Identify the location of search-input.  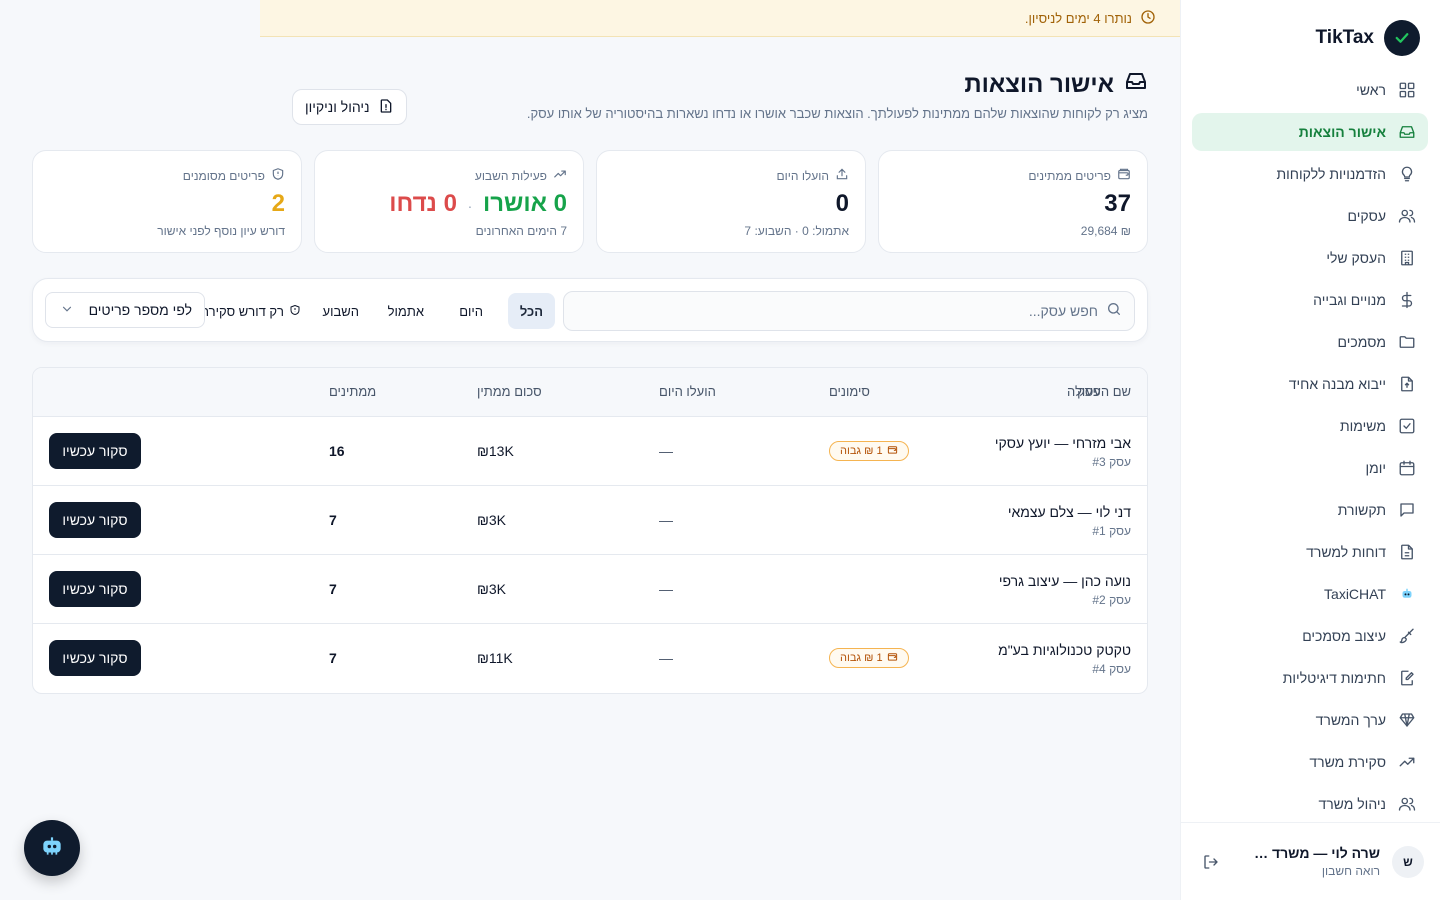
(837, 311).